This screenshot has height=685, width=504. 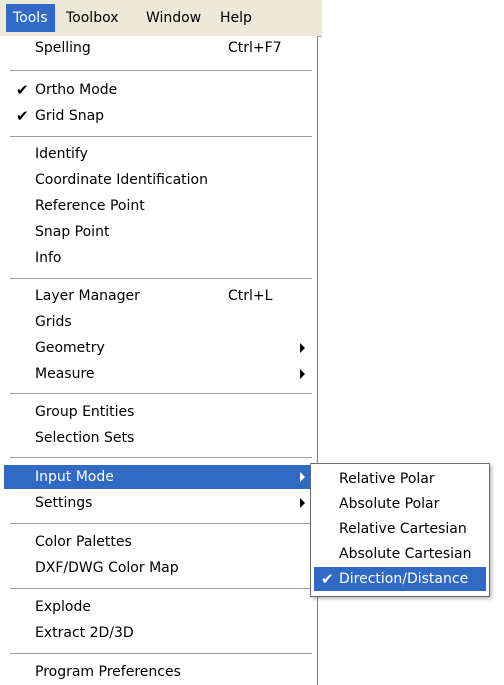 What do you see at coordinates (157, 116) in the screenshot?
I see `menu-item-grid-snap: ✔ Grid Snap` at bounding box center [157, 116].